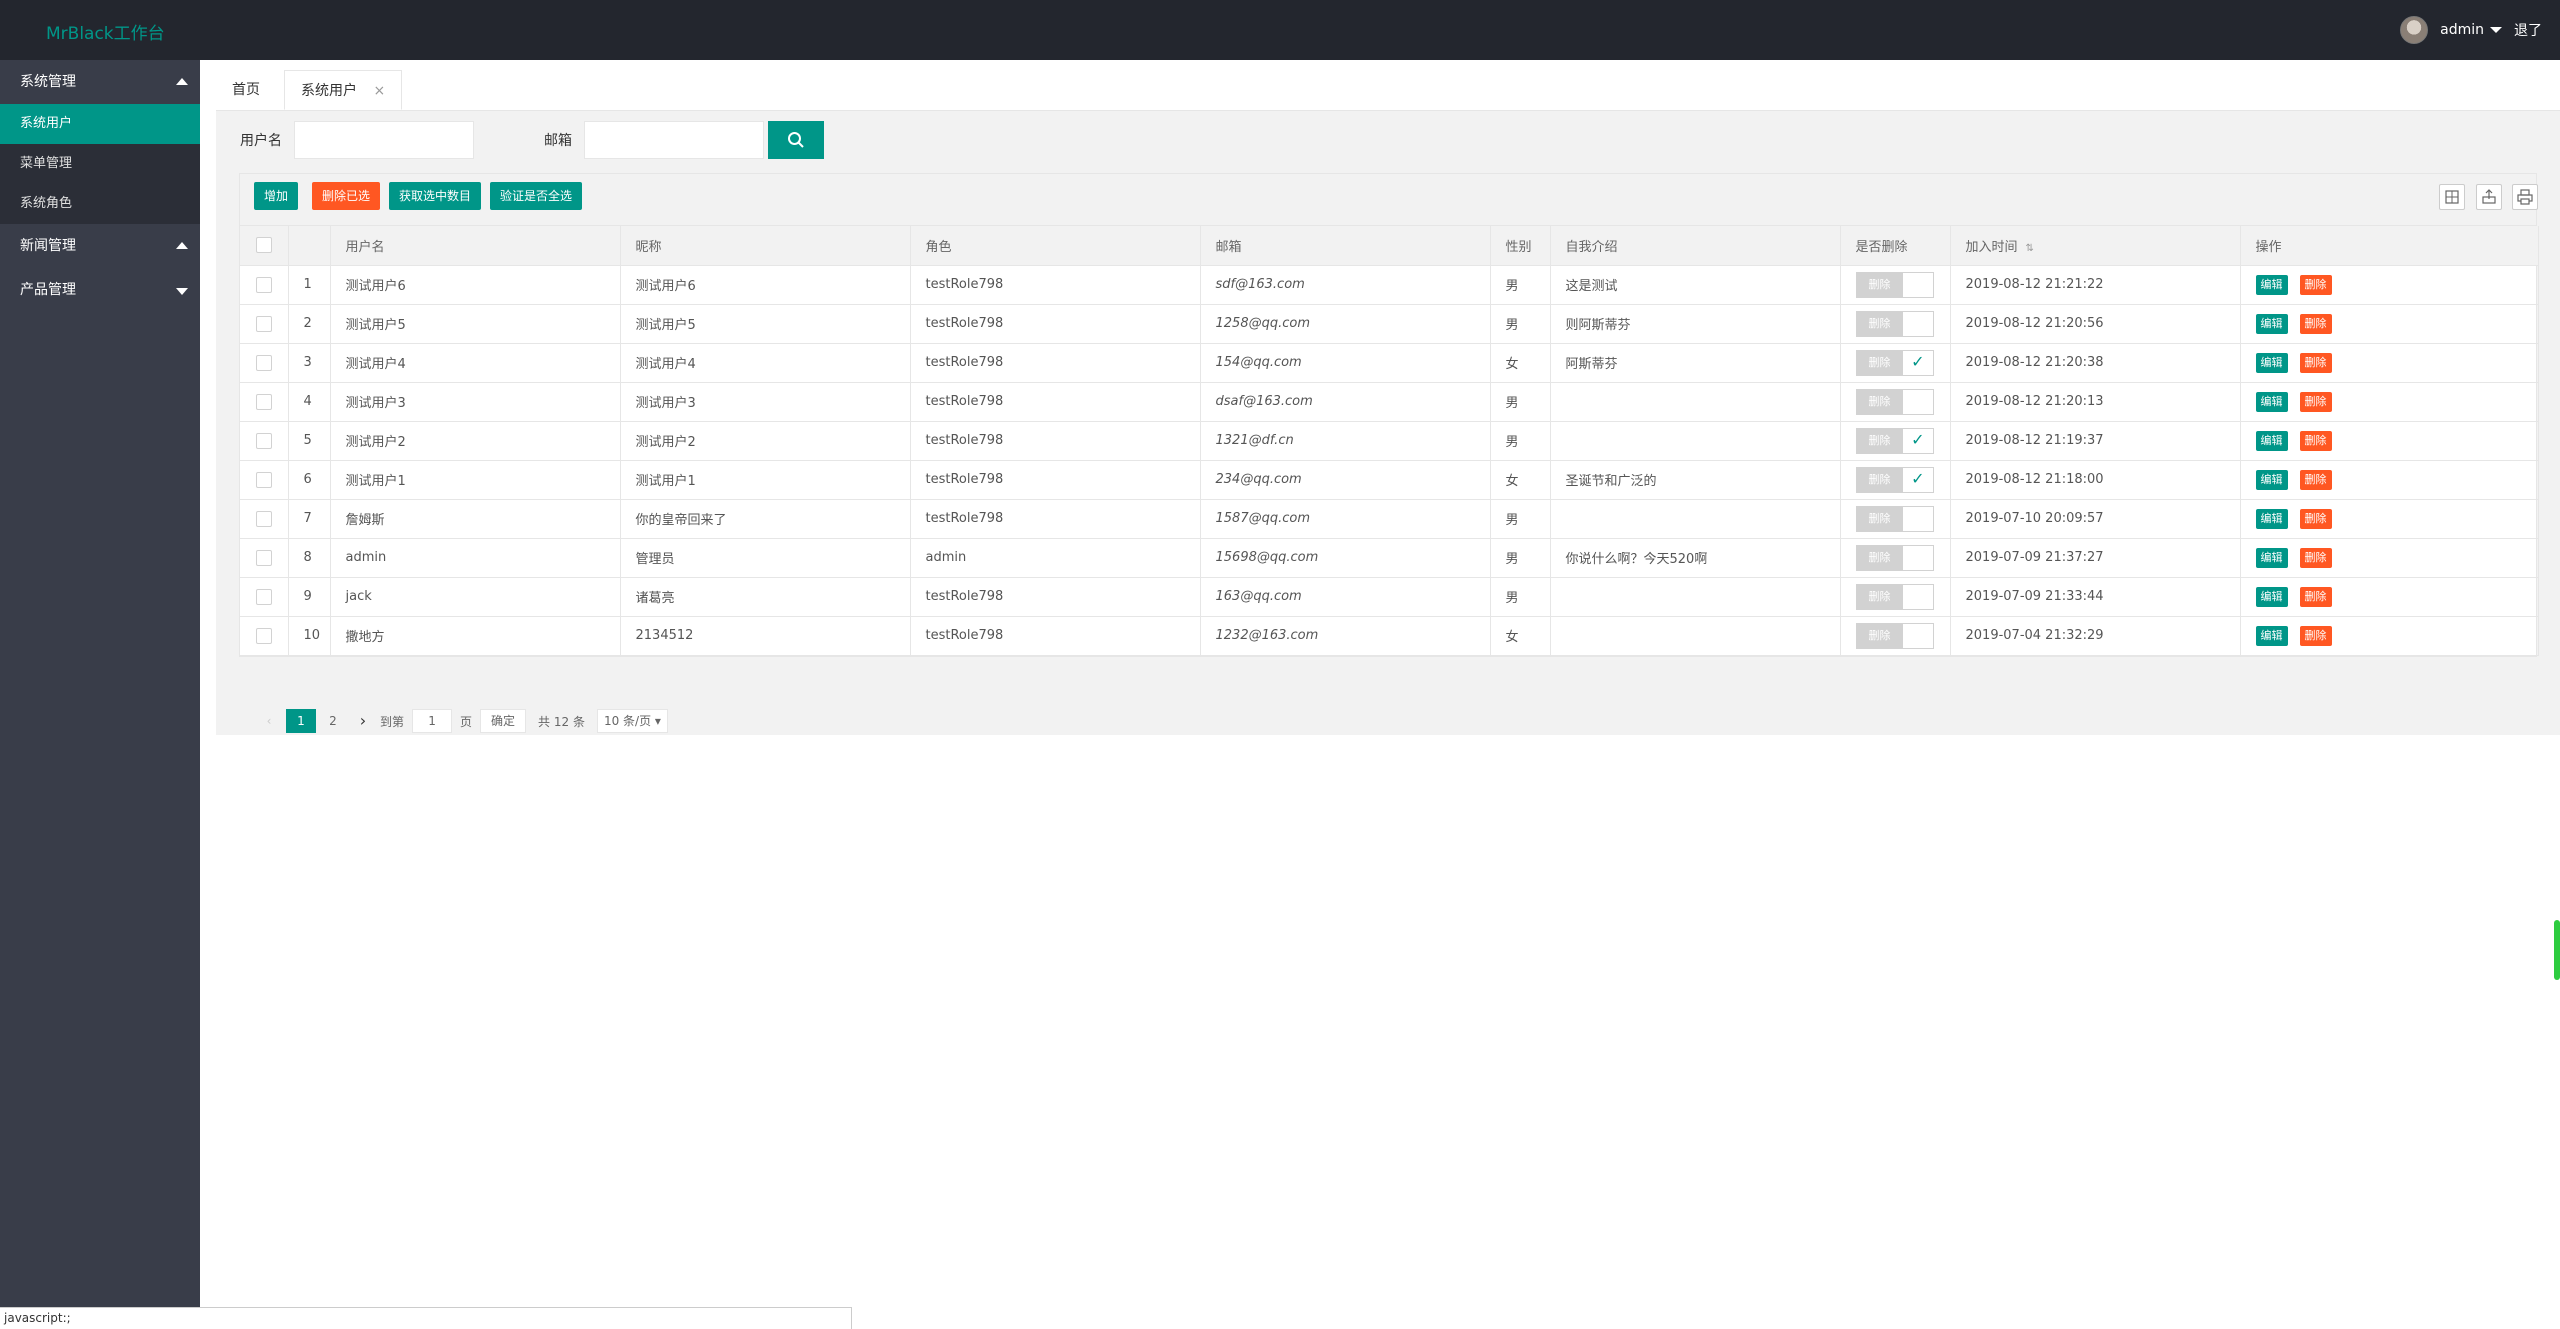 Image resolution: width=2560 pixels, height=1329 pixels. Describe the element at coordinates (105, 31) in the screenshot. I see `app-logo: MrBlack工作台` at that location.